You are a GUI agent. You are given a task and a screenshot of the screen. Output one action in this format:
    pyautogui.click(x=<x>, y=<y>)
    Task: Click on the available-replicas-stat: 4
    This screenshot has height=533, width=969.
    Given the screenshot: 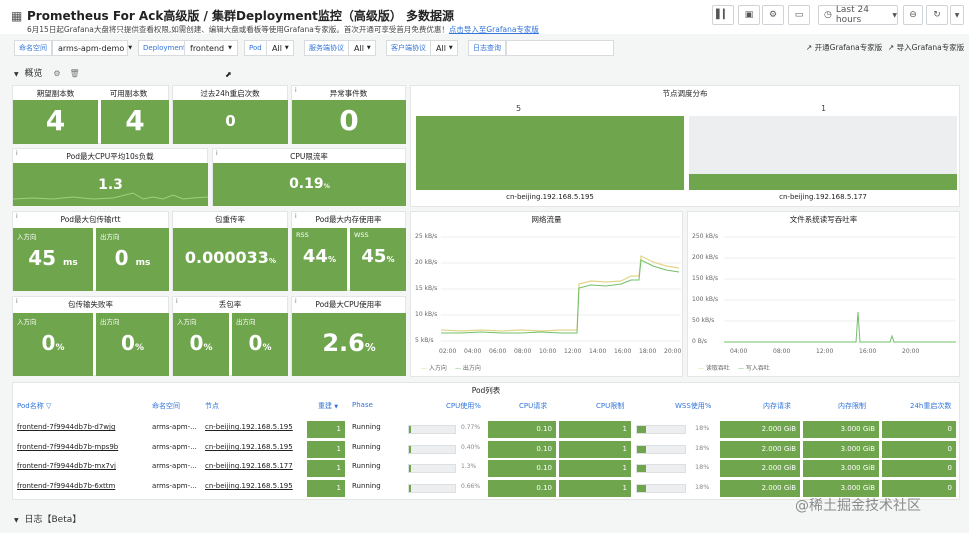 What is the action you would take?
    pyautogui.click(x=135, y=122)
    